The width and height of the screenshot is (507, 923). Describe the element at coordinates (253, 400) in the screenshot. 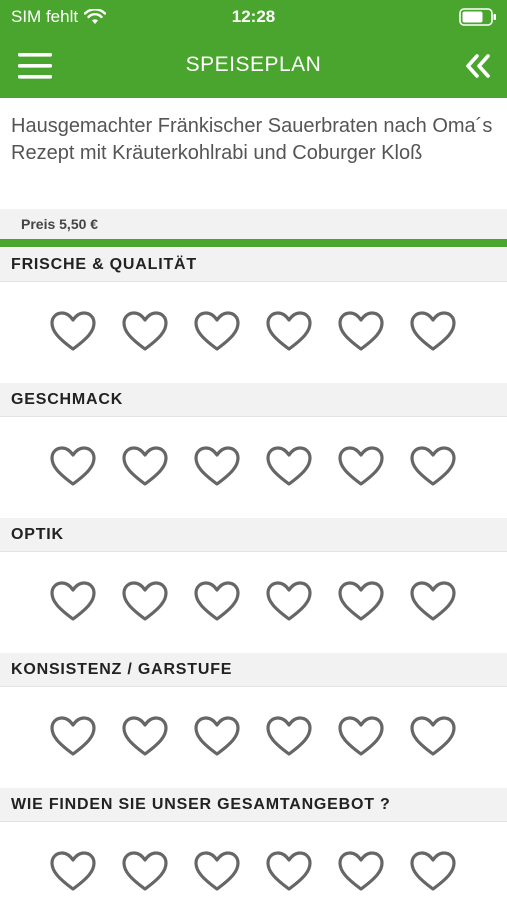

I see `category-header: GESCHMACK` at that location.